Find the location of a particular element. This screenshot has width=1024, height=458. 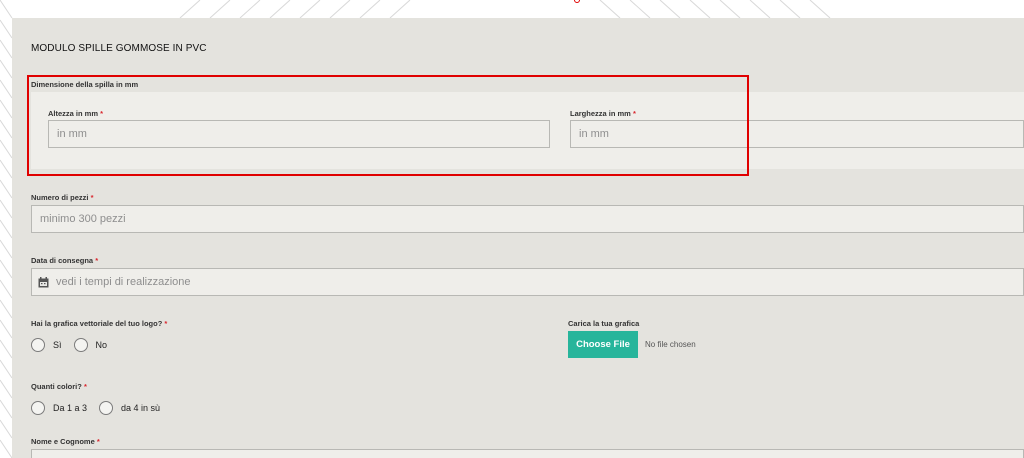

height-input is located at coordinates (299, 134).